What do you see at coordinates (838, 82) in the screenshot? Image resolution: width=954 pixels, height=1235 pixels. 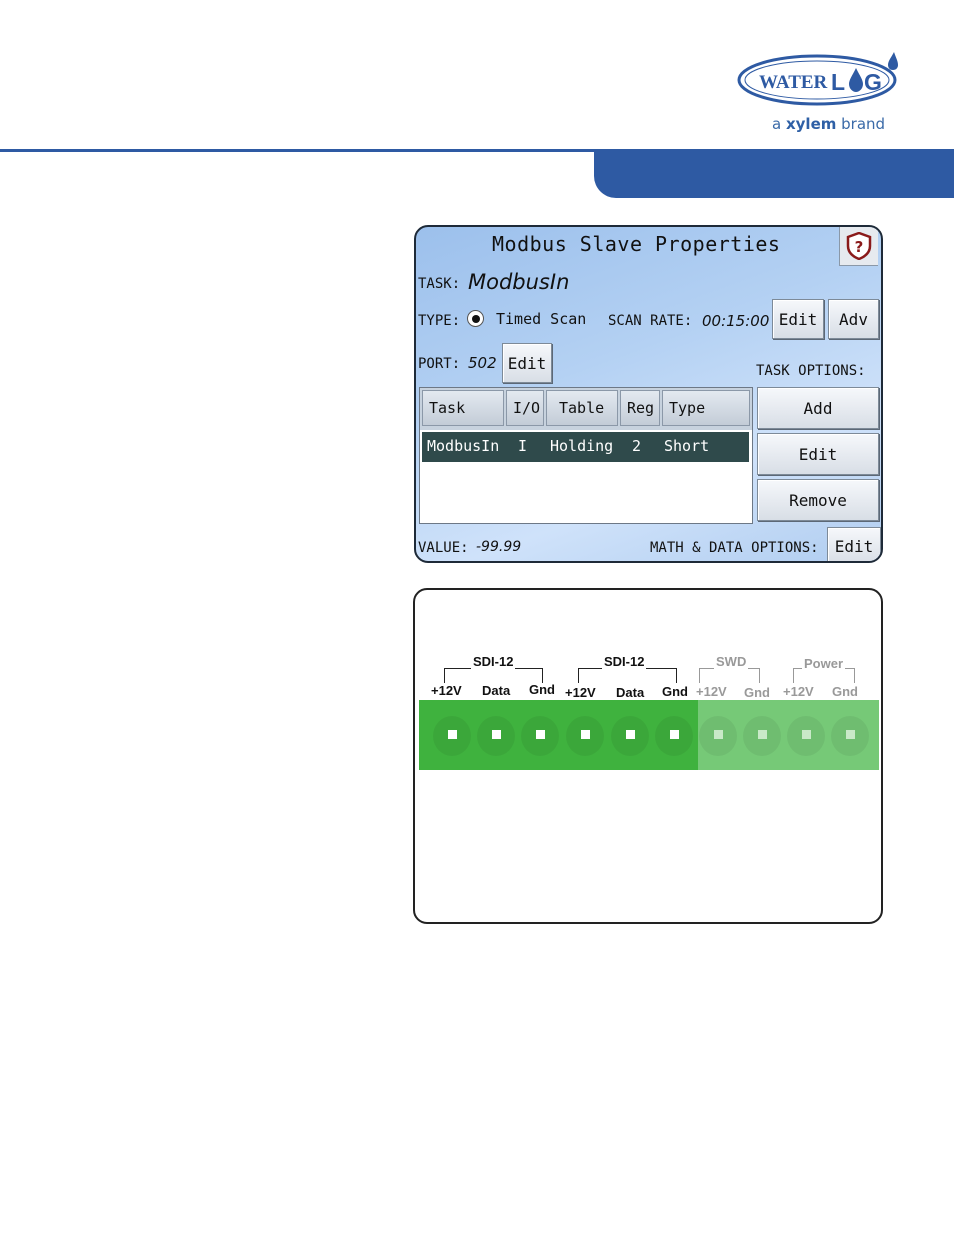 I see `svg-text: L` at bounding box center [838, 82].